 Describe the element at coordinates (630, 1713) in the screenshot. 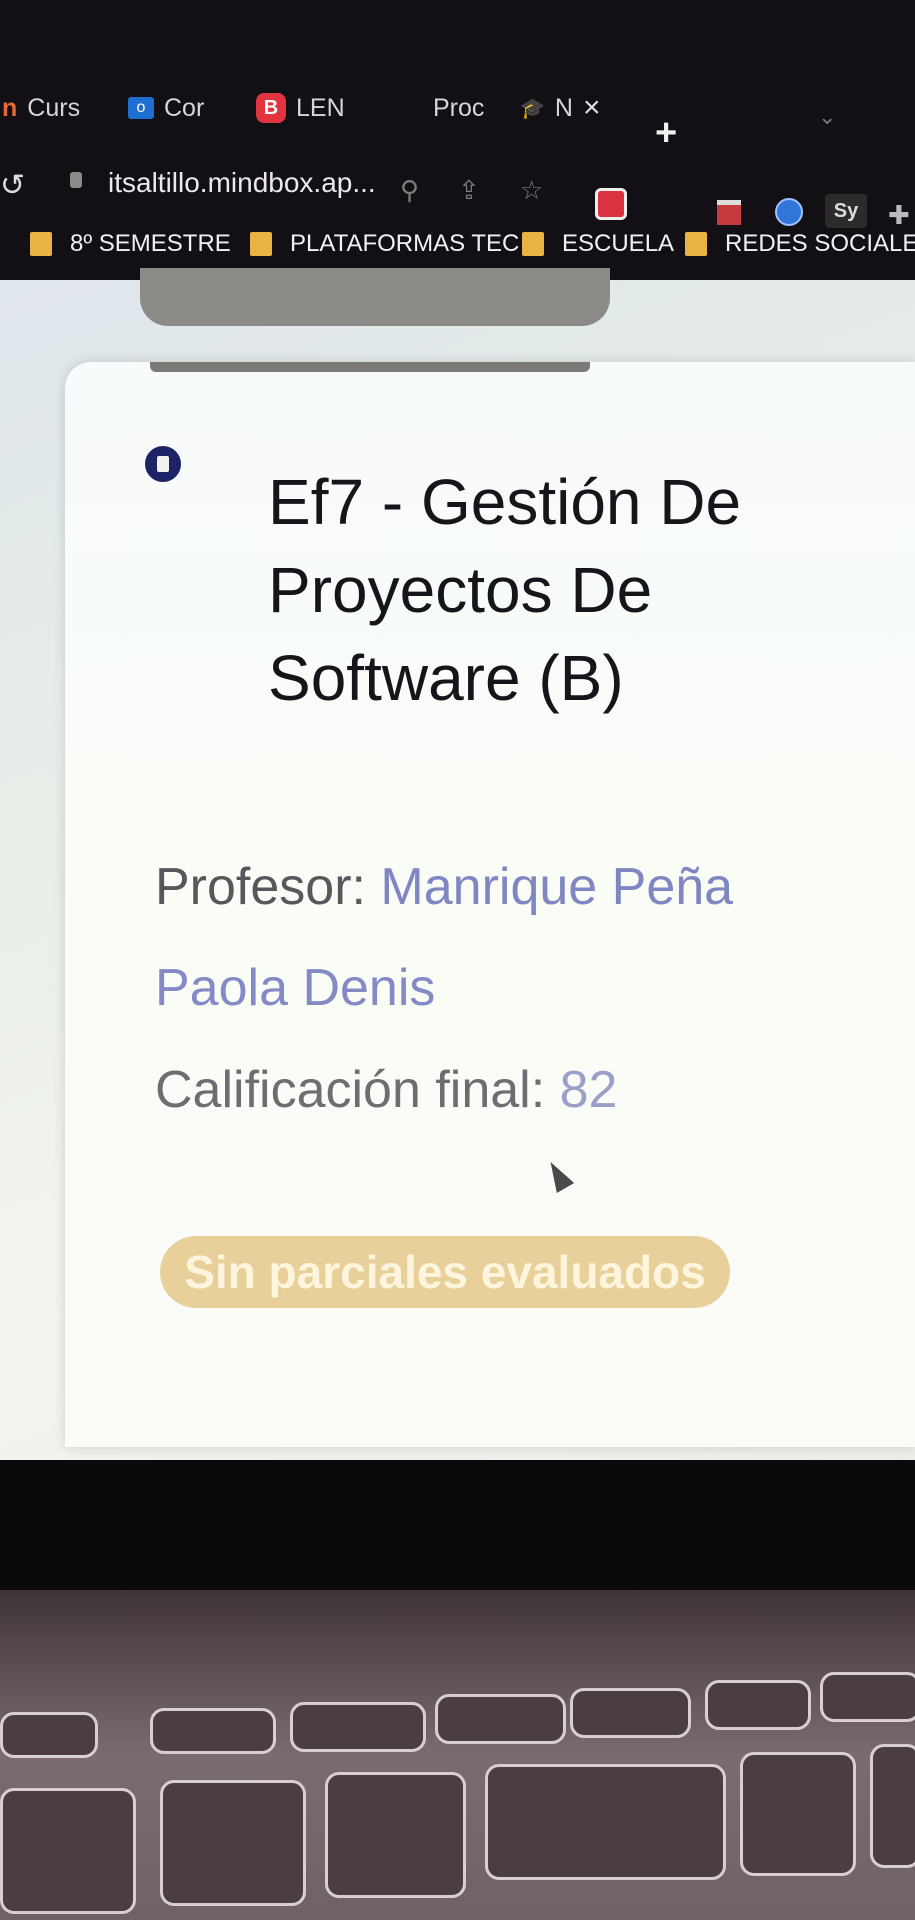

I see `key-delete` at that location.